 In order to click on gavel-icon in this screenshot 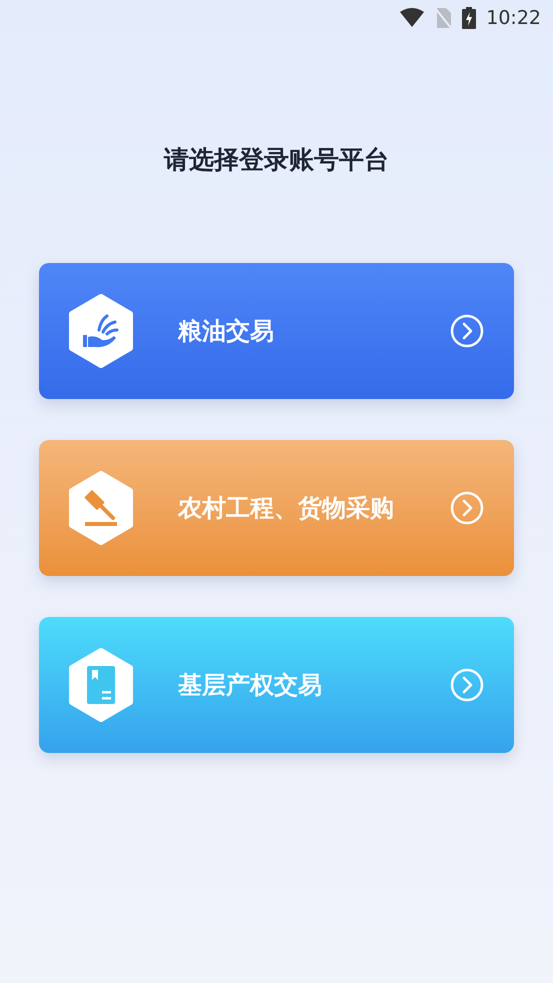, I will do `click(100, 508)`.